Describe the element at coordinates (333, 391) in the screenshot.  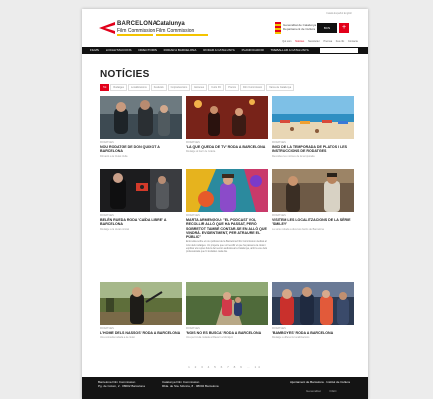
I see `icec-footer-logo: ICEC` at that location.